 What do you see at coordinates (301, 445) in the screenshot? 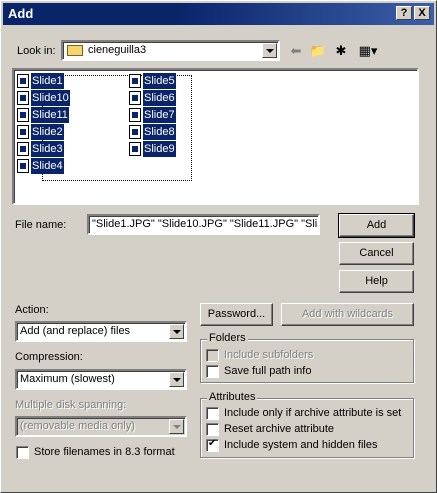
I see `system-hidden-label: Include system and hidden files` at bounding box center [301, 445].